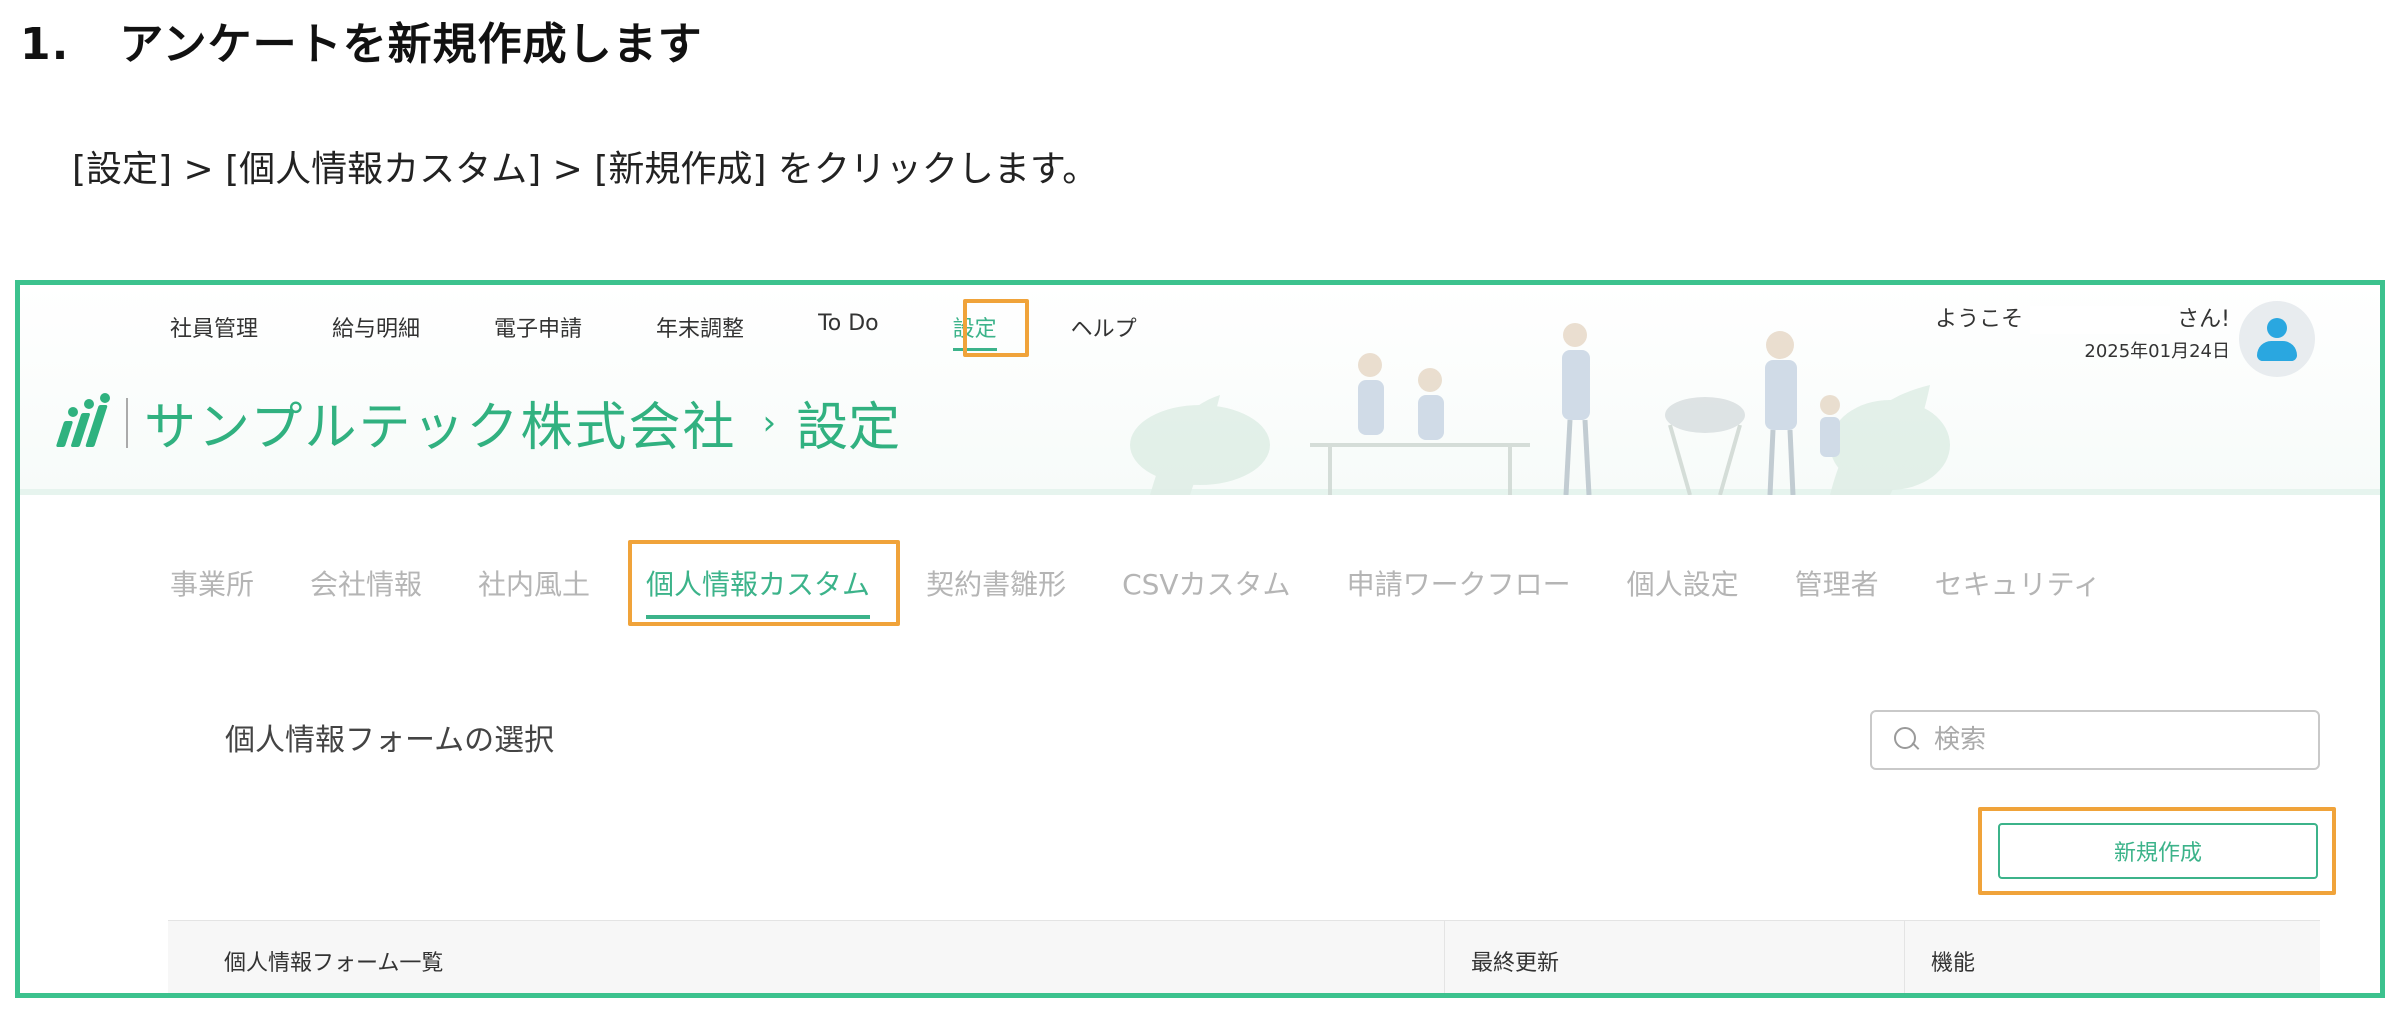 This screenshot has width=2400, height=1014. What do you see at coordinates (1104, 327) in the screenshot?
I see `nav-help: ヘルプ` at bounding box center [1104, 327].